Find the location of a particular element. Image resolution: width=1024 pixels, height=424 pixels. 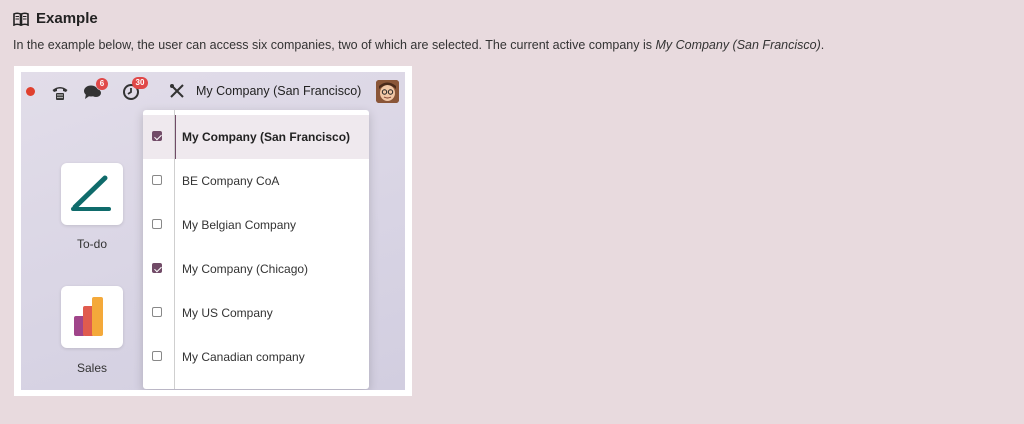

open-book-icon is located at coordinates (21, 18).